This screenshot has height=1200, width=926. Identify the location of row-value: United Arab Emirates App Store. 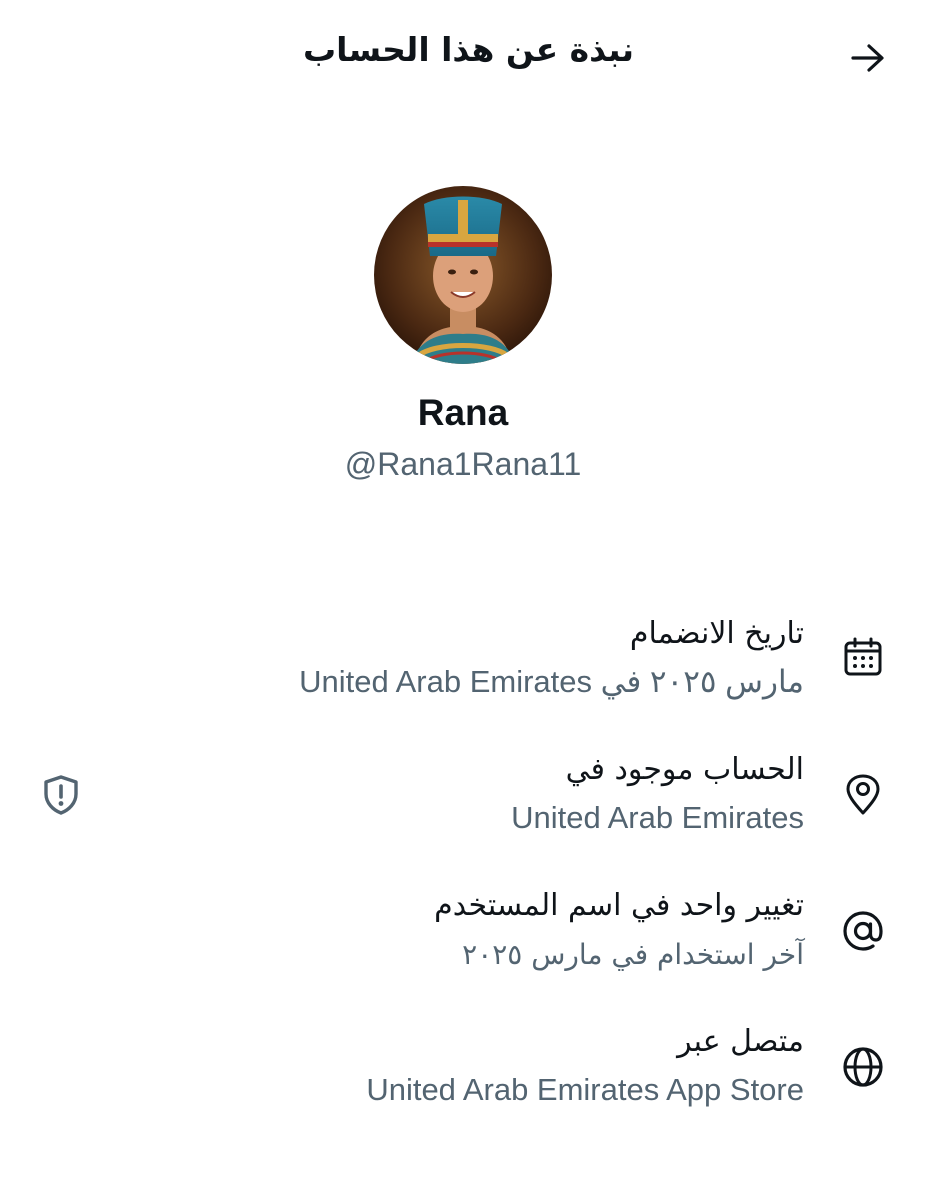
(585, 1089).